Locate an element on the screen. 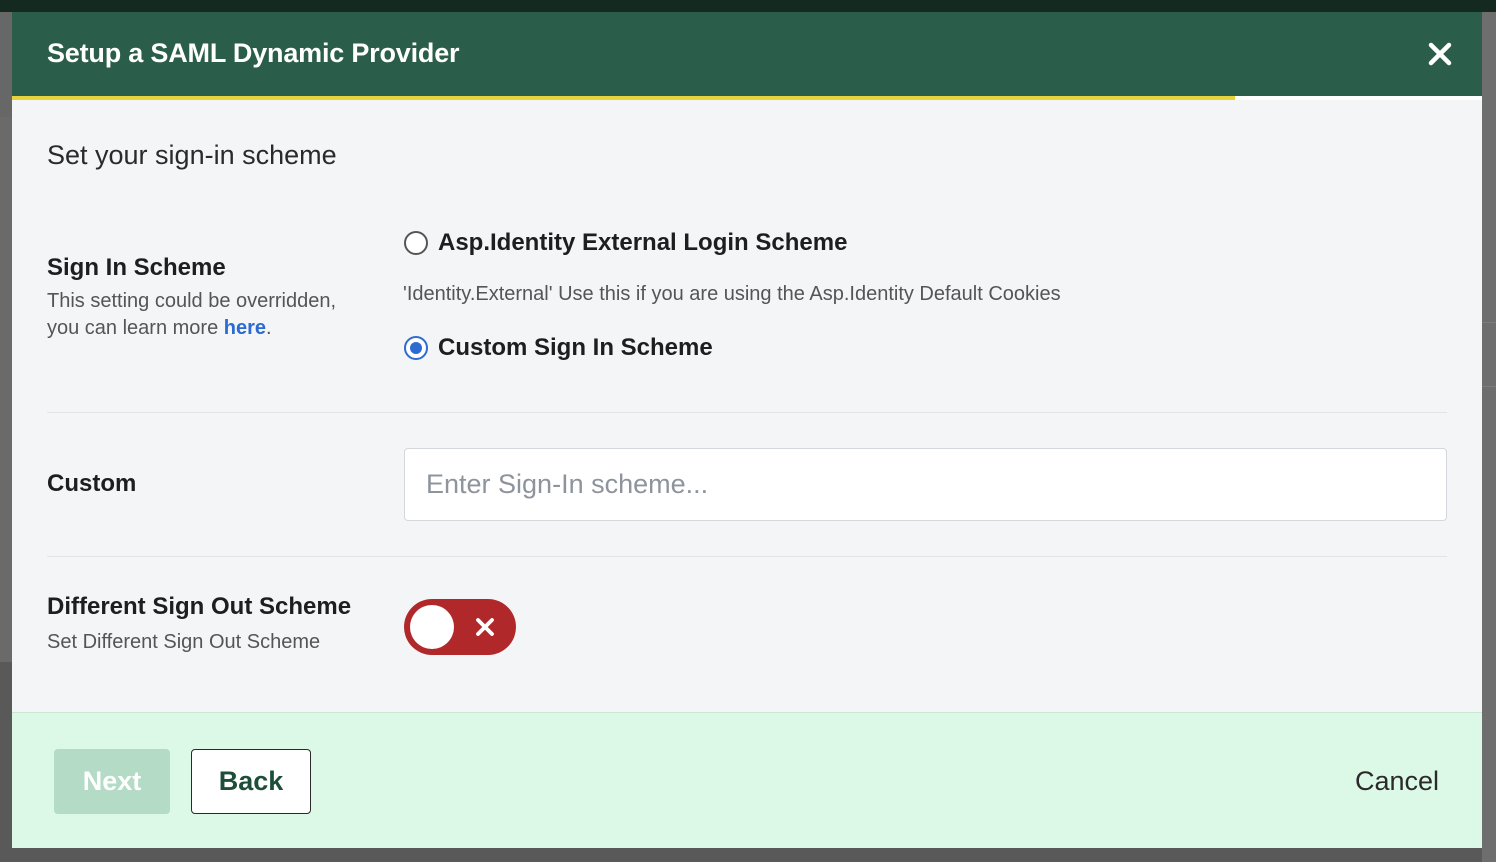  sign-in-scheme-label: Sign In Scheme is located at coordinates (136, 267).